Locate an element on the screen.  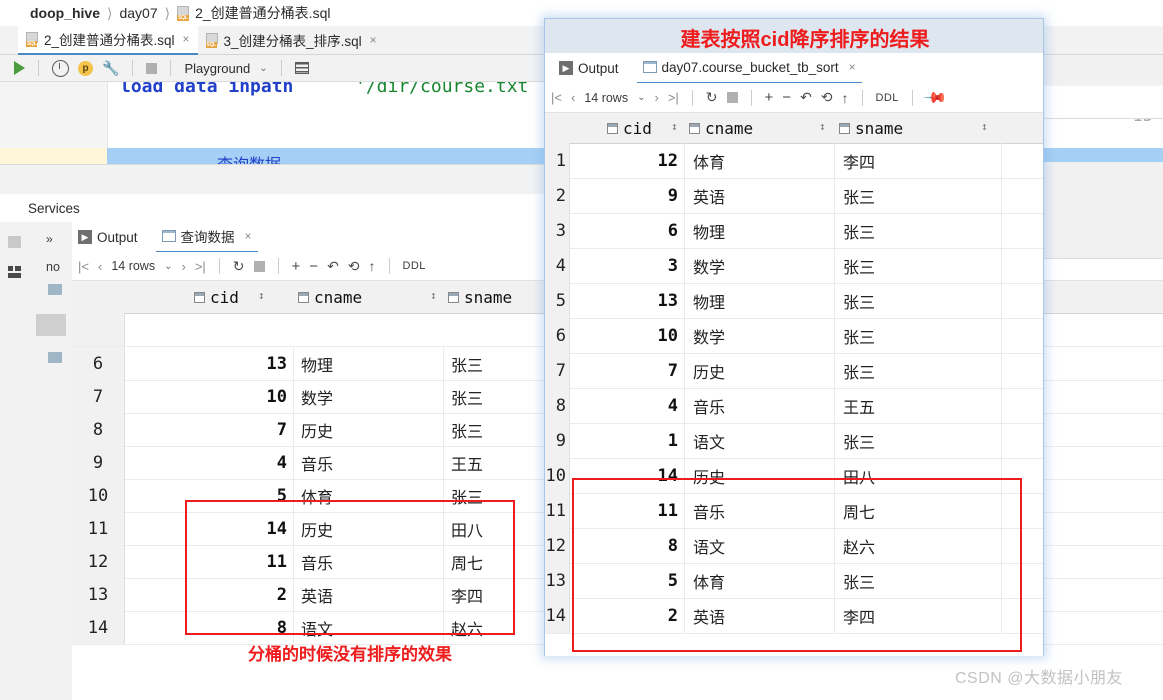
overflow-chevron-icon: » is located at coordinates (49, 239).